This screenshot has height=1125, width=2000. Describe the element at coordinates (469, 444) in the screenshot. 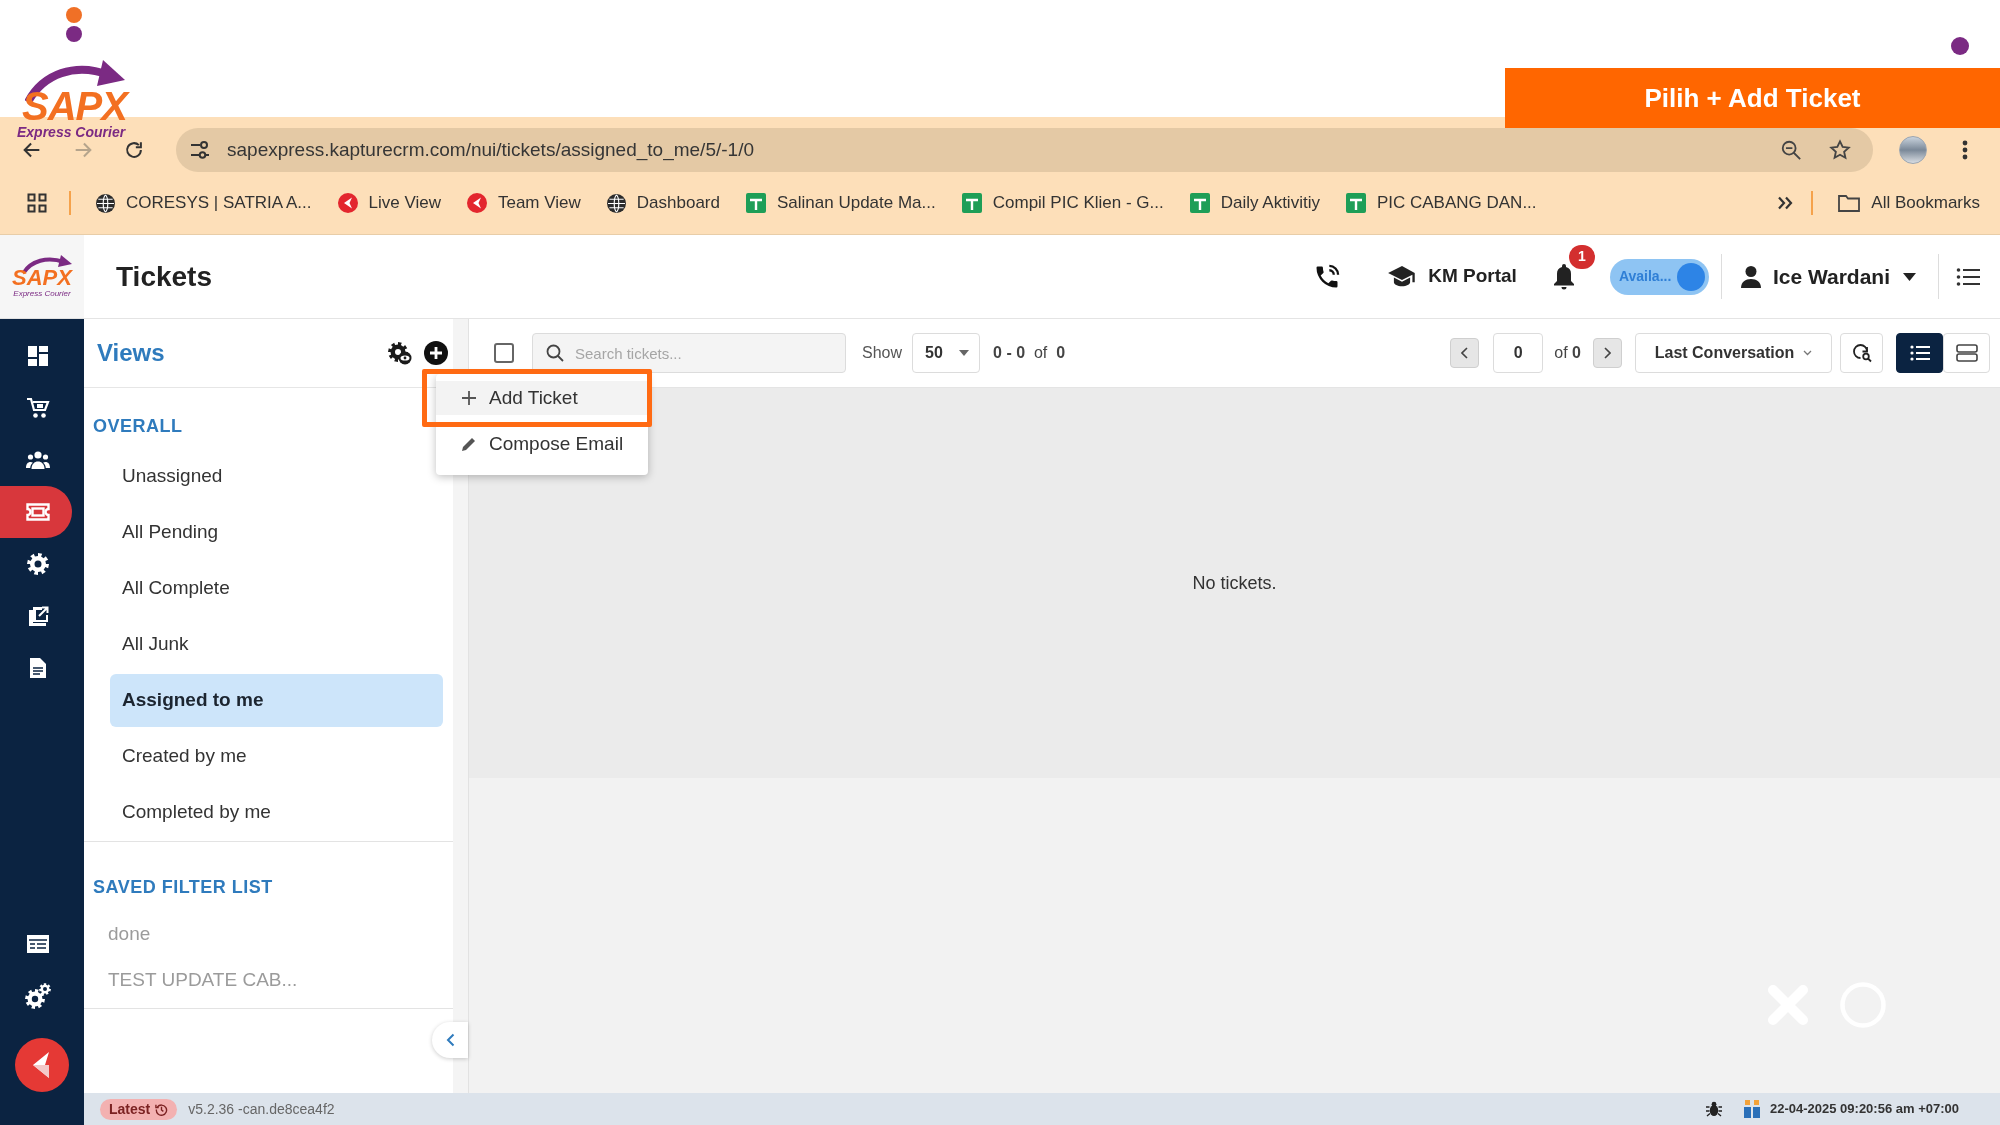

I see `pencil-icon` at that location.